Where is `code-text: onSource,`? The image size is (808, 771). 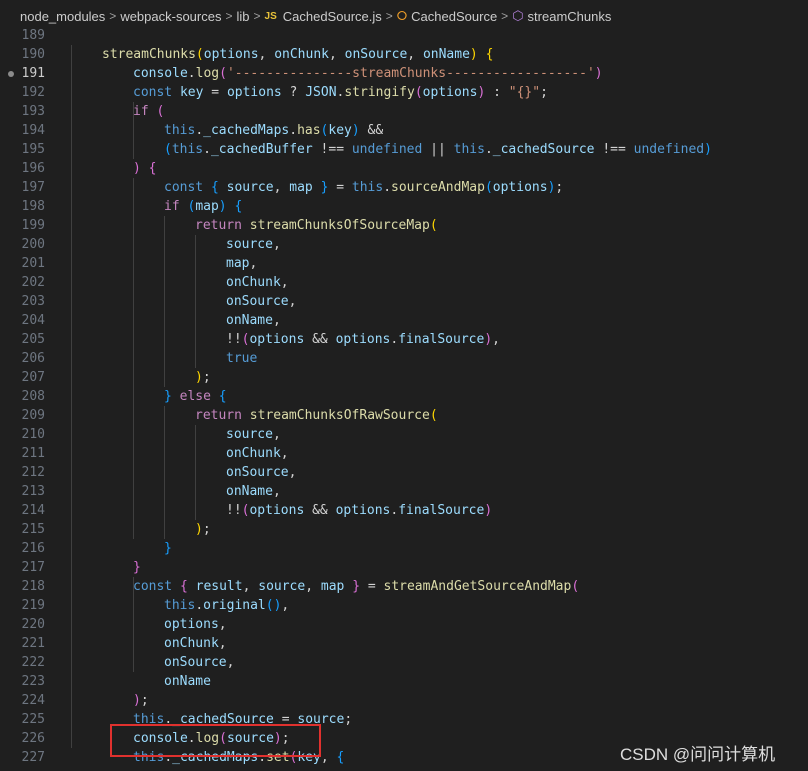
code-text: onSource, is located at coordinates (261, 472).